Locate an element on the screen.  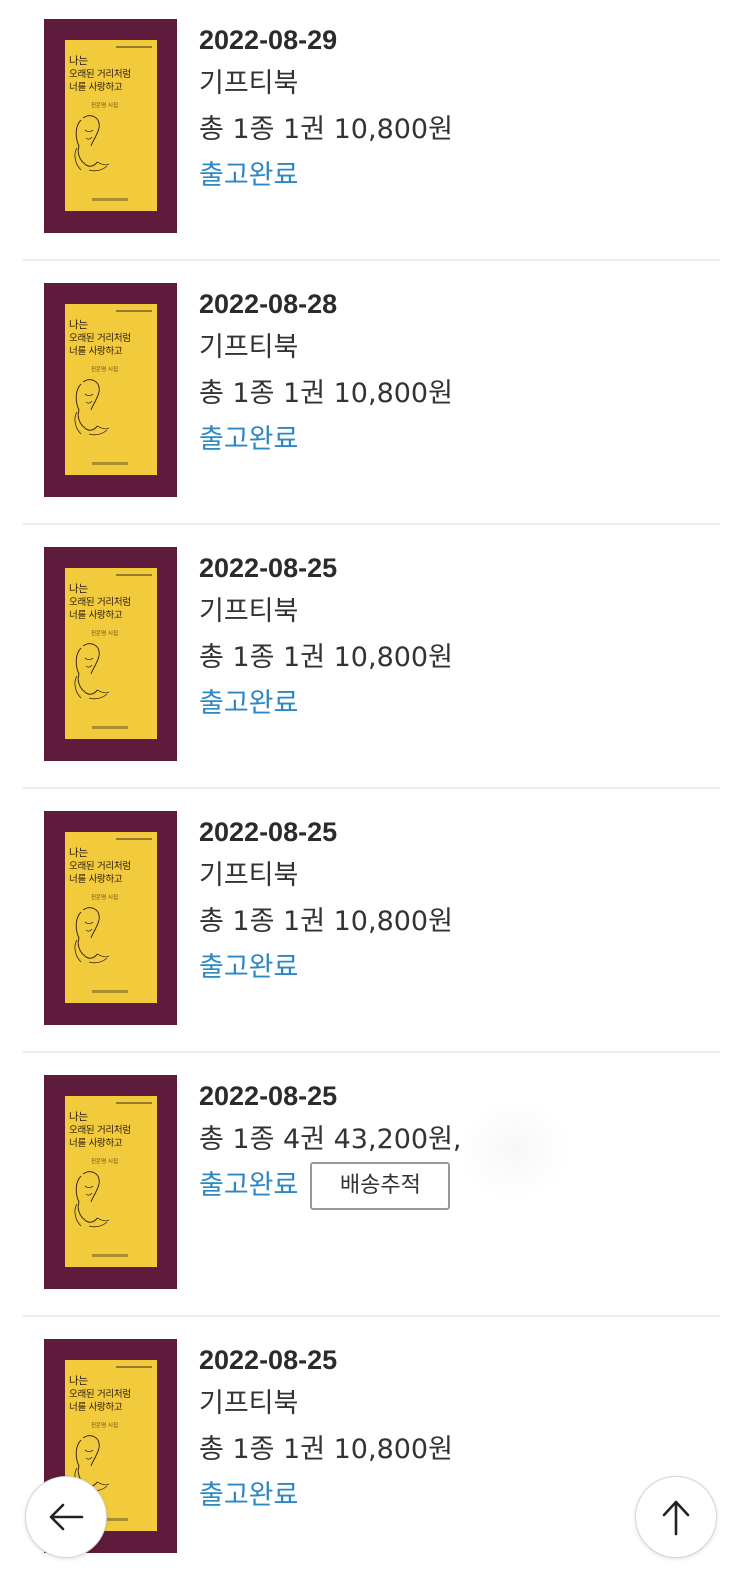
arrow-up-icon is located at coordinates (676, 1518).